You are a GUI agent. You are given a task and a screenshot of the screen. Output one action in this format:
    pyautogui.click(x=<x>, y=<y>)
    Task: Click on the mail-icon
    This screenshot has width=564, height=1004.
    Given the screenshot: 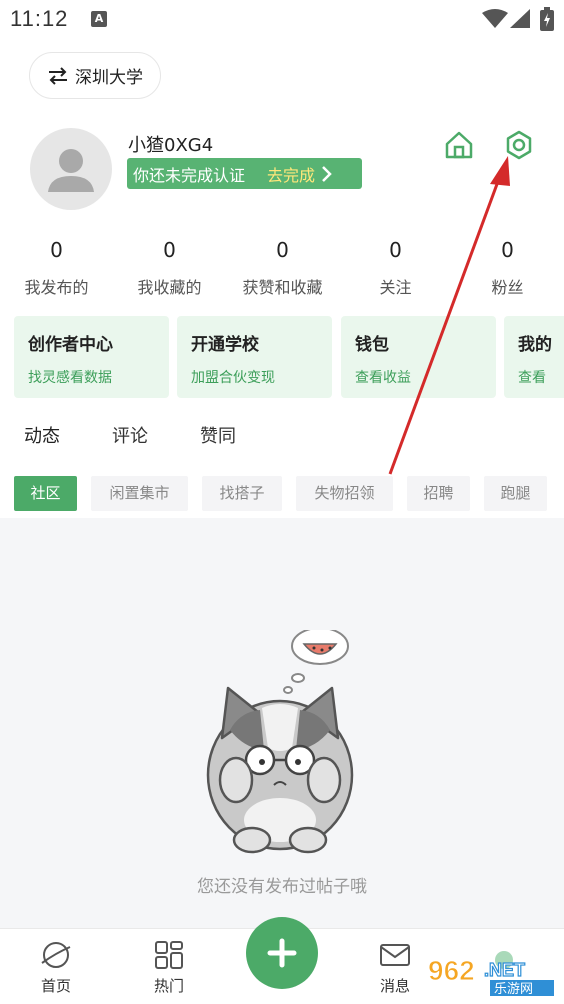 What is the action you would take?
    pyautogui.click(x=395, y=955)
    